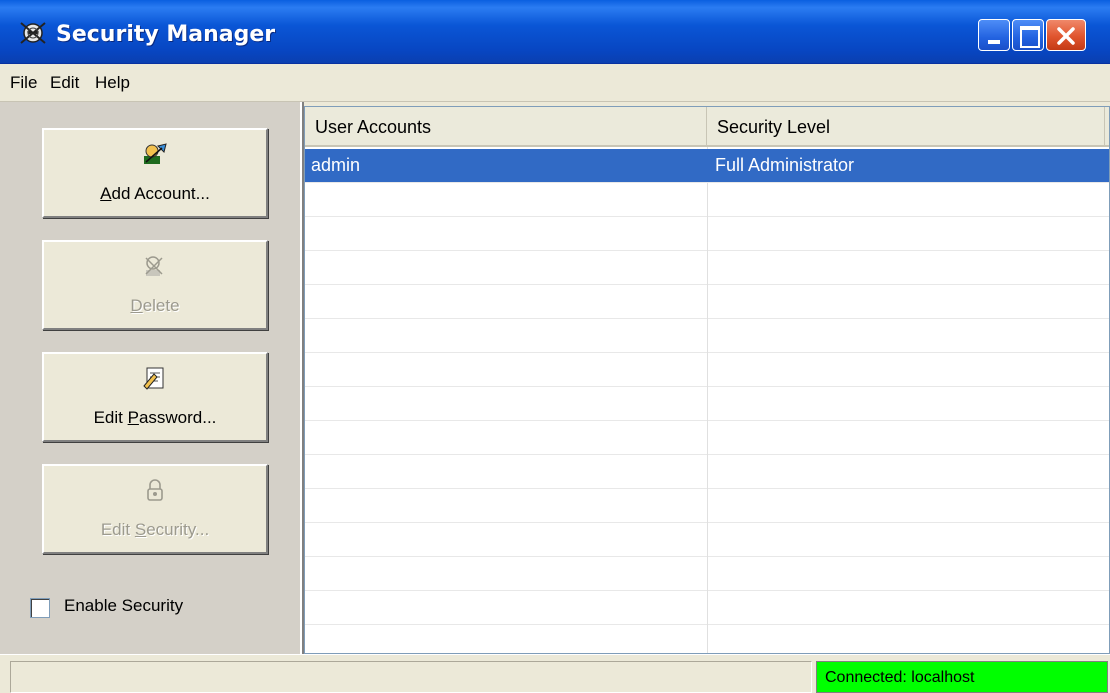  What do you see at coordinates (112, 83) in the screenshot?
I see `menu-help: Help` at bounding box center [112, 83].